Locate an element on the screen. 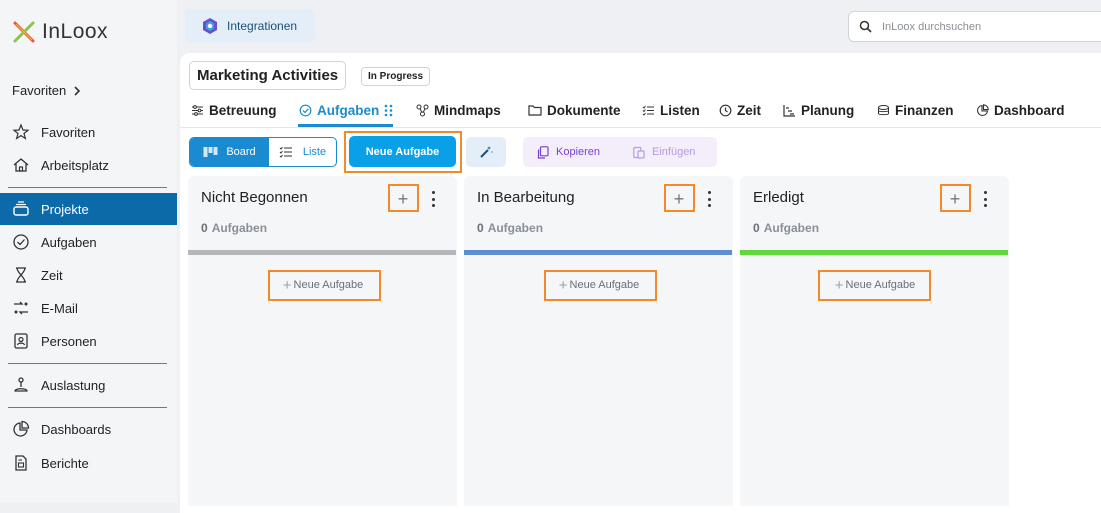 Image resolution: width=1101 pixels, height=513 pixels. tab-betreuung: Betreuung is located at coordinates (234, 110).